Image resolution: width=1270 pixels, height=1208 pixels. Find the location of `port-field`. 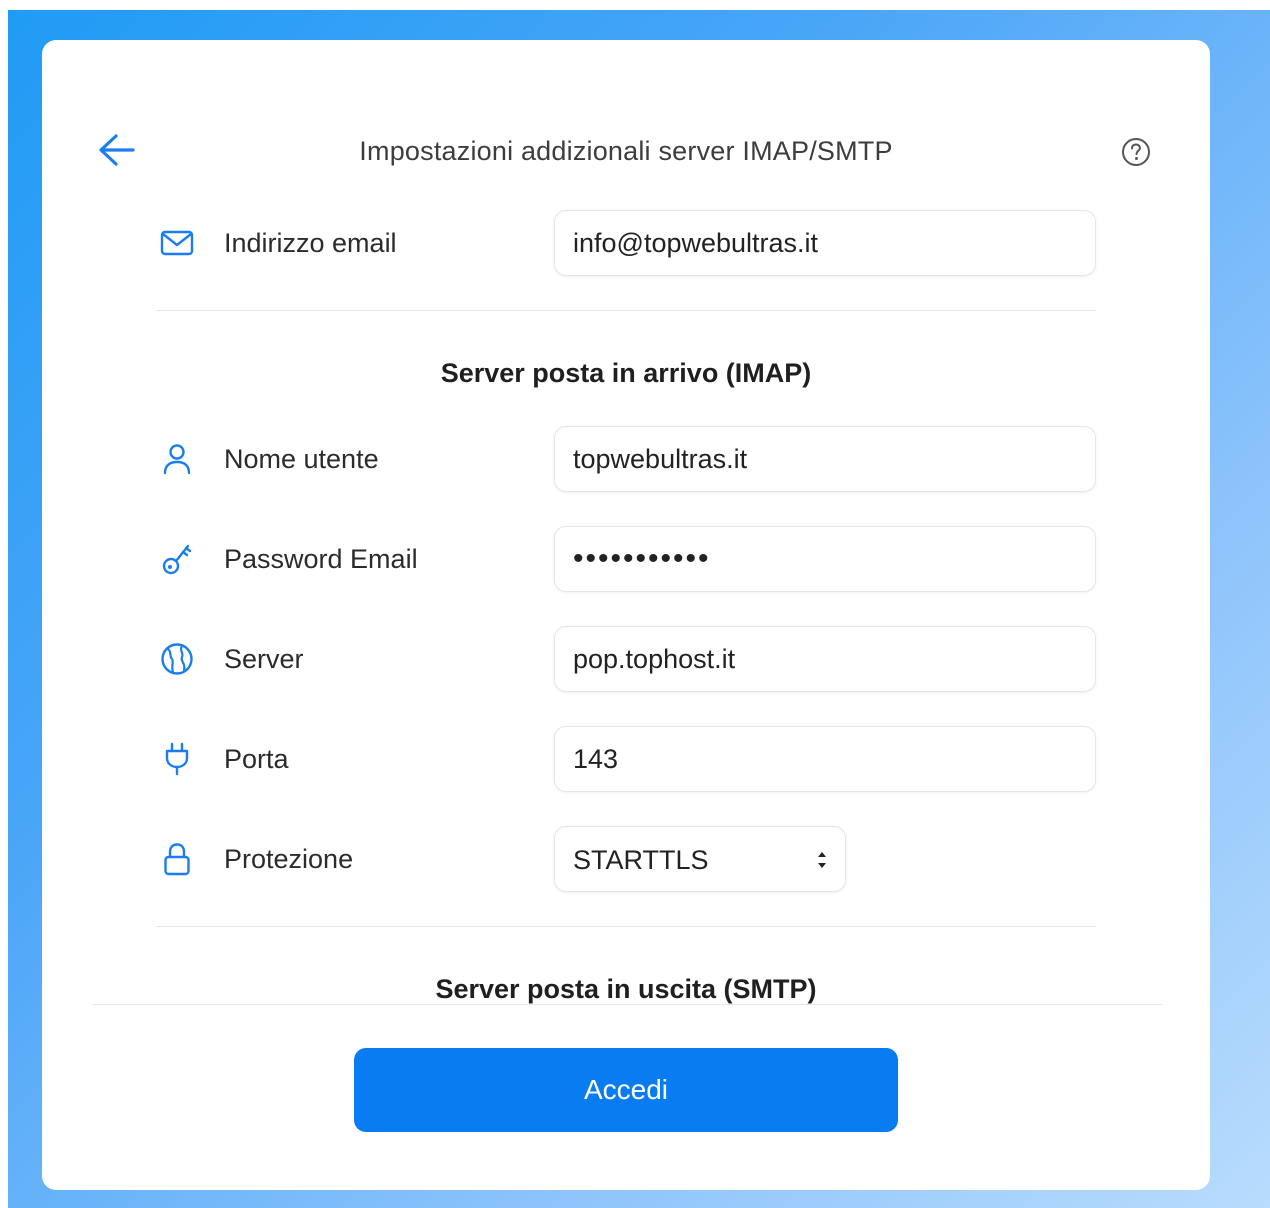

port-field is located at coordinates (825, 759).